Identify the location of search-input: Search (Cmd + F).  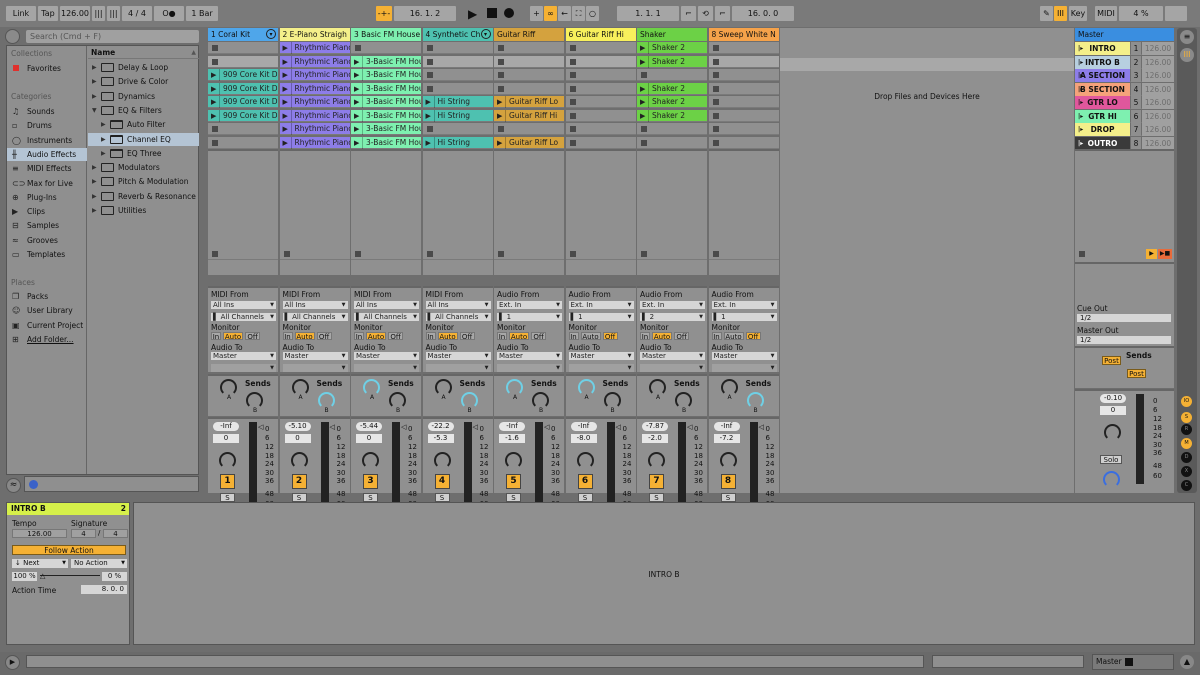
(112, 36).